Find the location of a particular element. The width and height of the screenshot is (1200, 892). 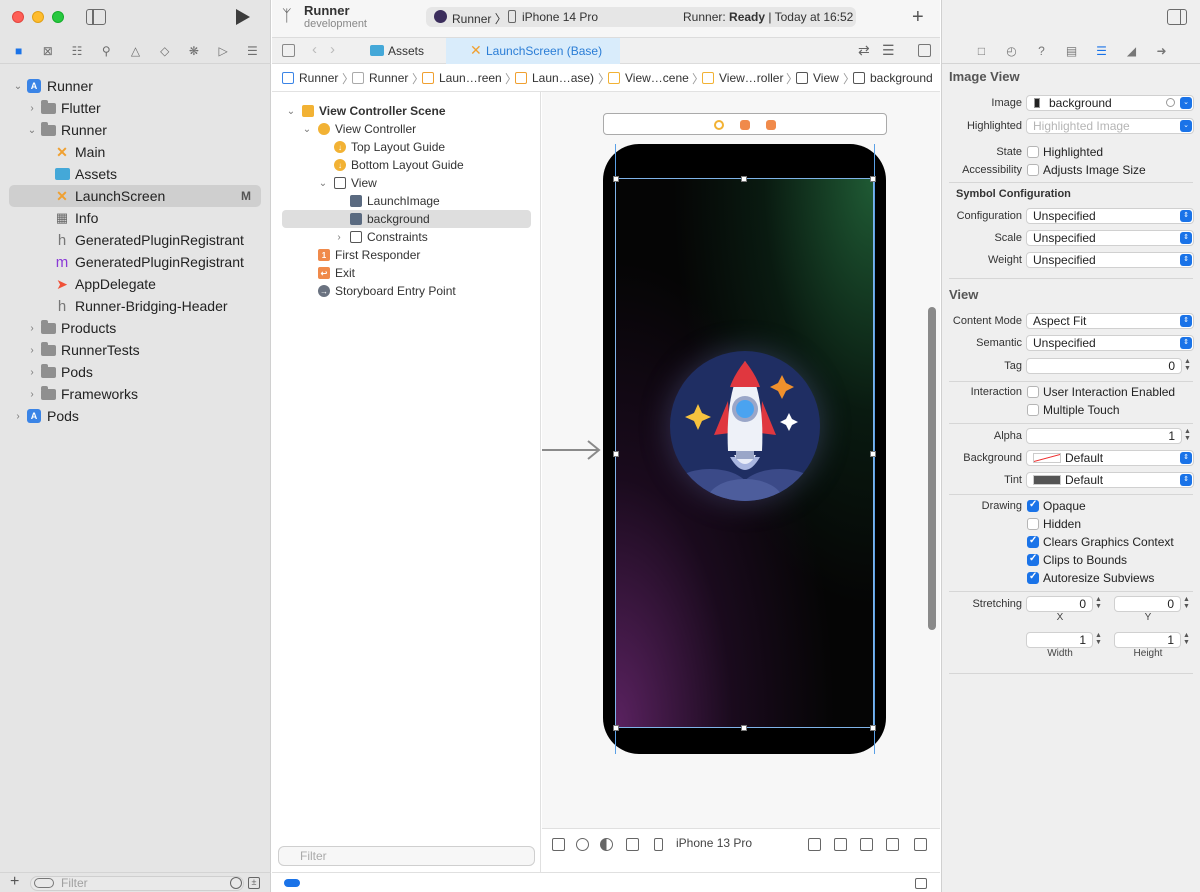

device-icon is located at coordinates (658, 844).